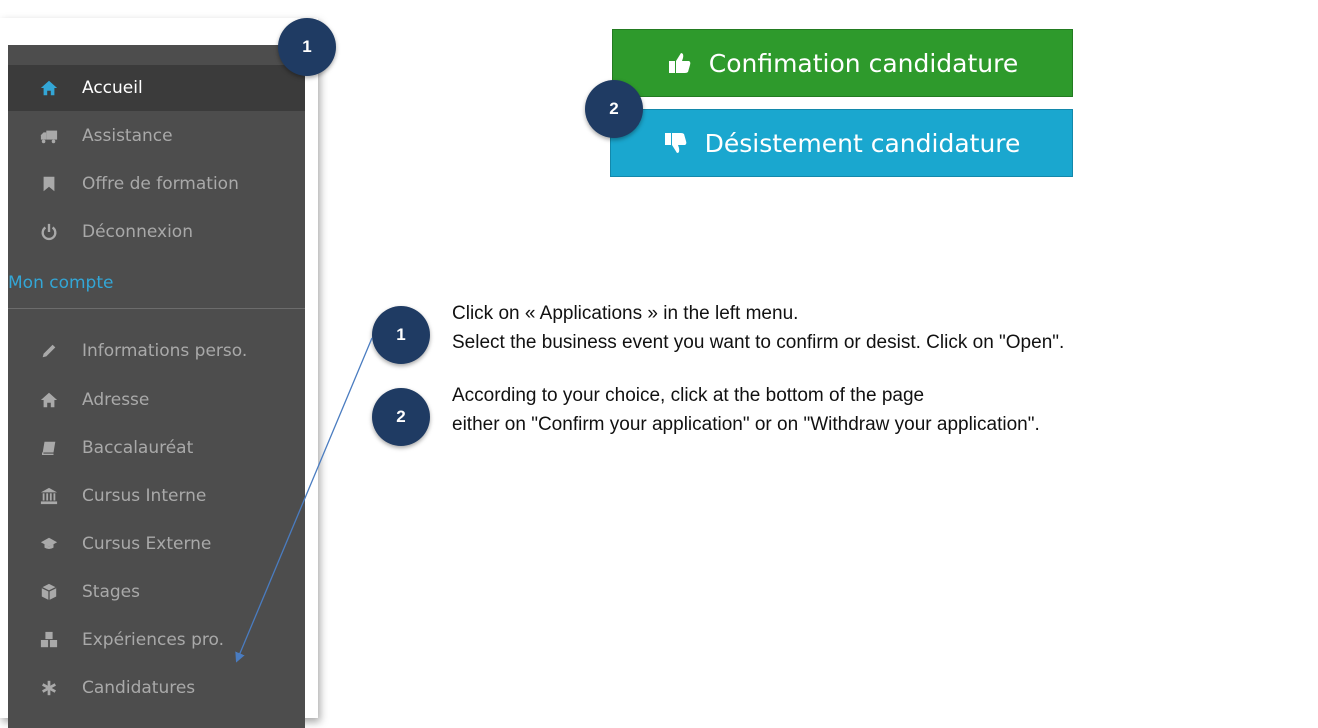  What do you see at coordinates (111, 592) in the screenshot?
I see `sidebar-item-label: Stages` at bounding box center [111, 592].